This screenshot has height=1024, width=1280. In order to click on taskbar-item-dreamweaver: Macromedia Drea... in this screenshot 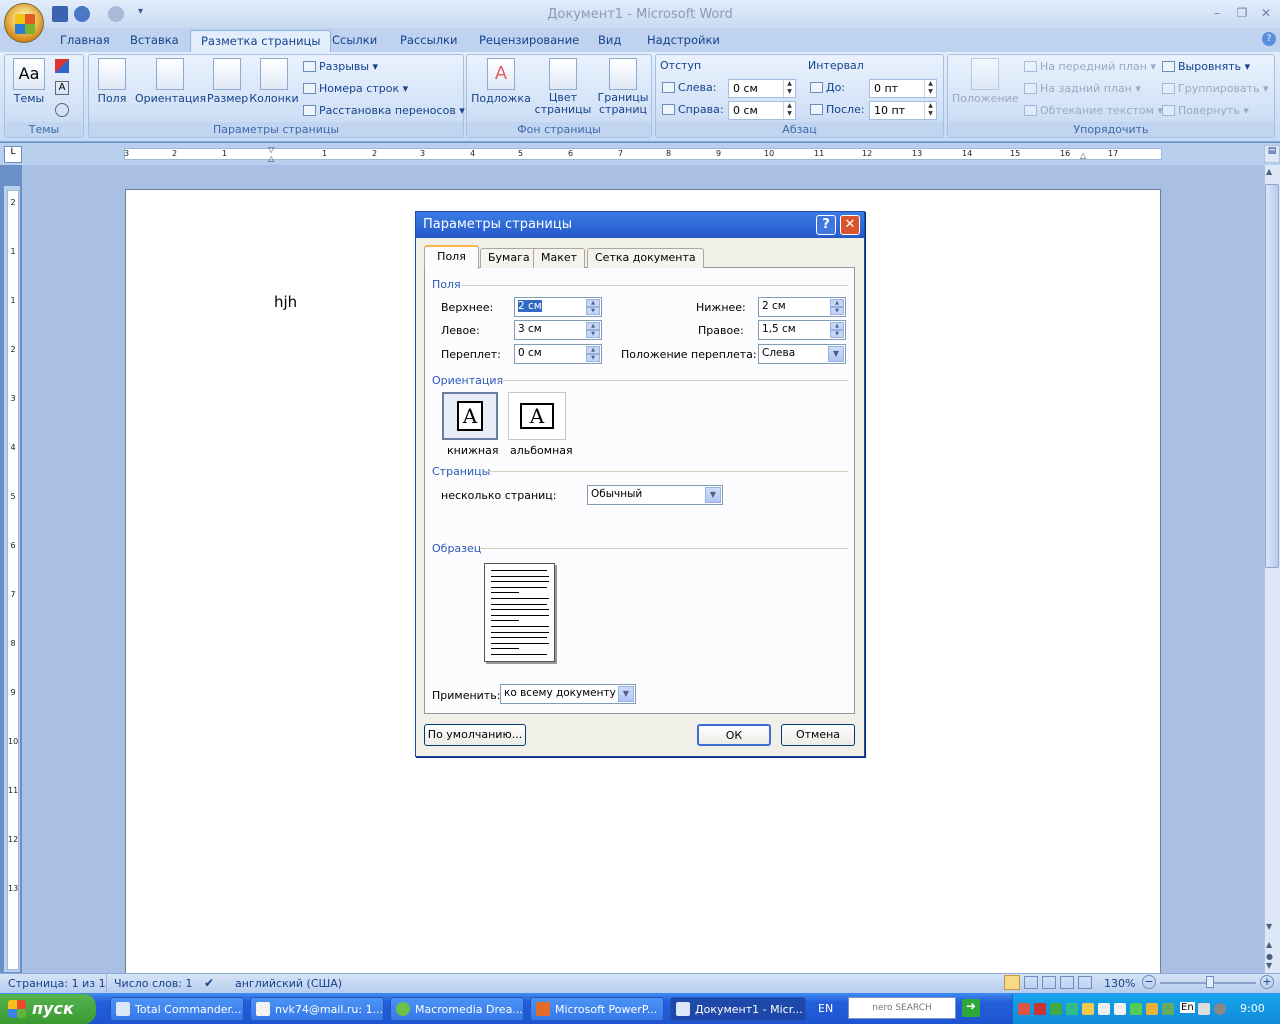, I will do `click(457, 1009)`.